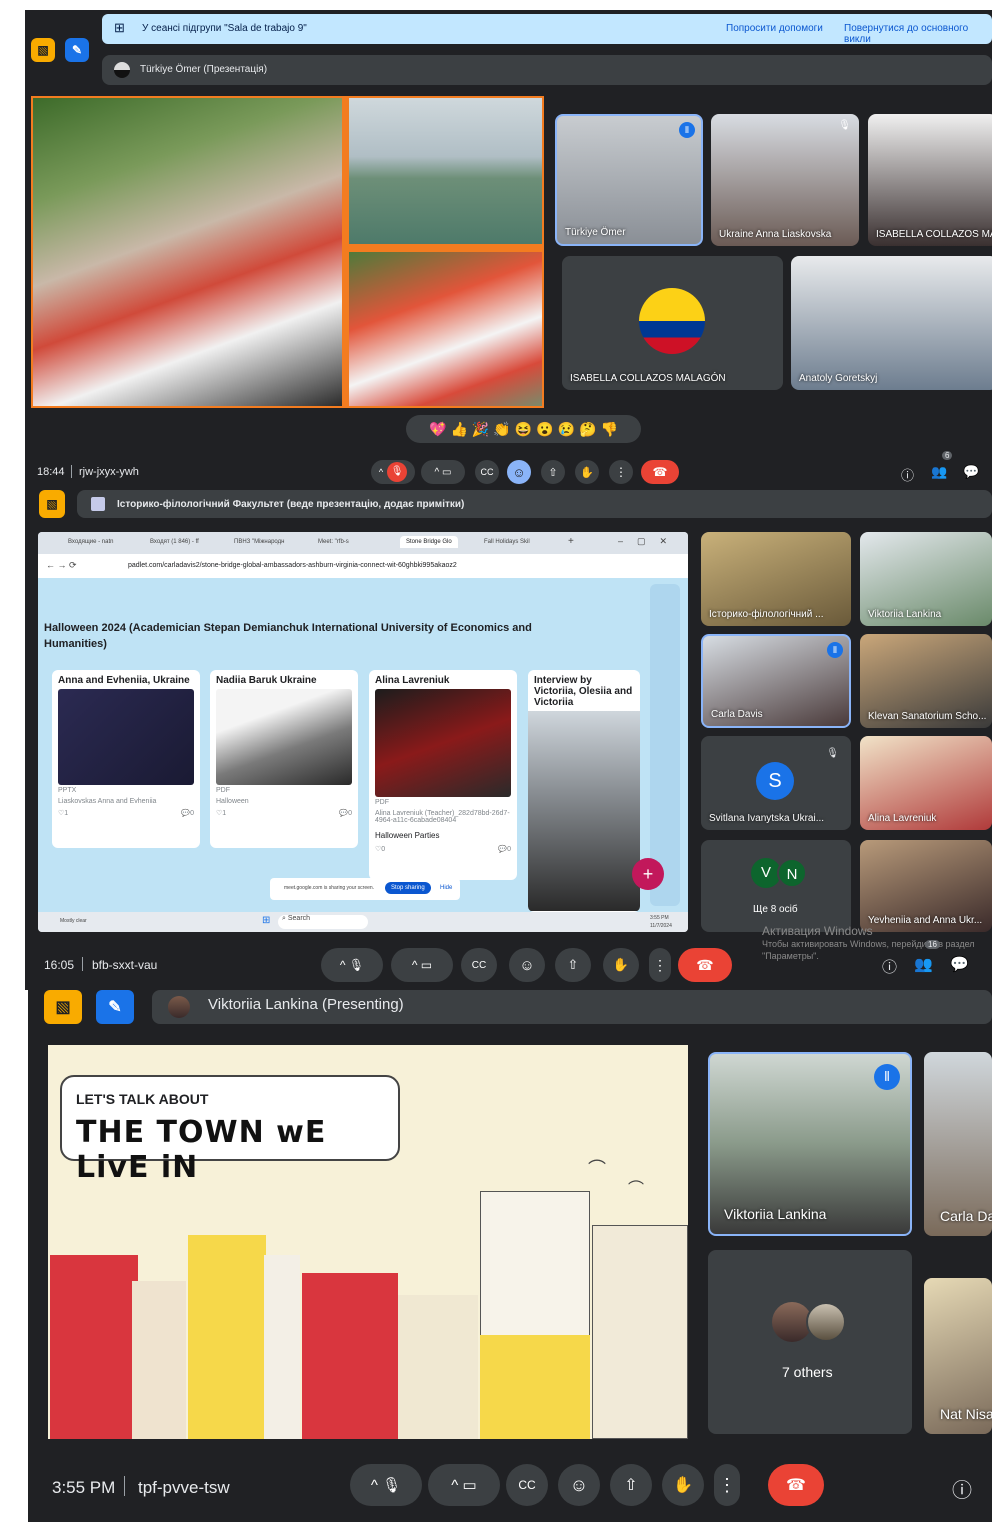 Image resolution: width=992 pixels, height=1522 pixels. Describe the element at coordinates (629, 180) in the screenshot. I see `participant-tile: ⦀ Türkiye Ömer` at that location.